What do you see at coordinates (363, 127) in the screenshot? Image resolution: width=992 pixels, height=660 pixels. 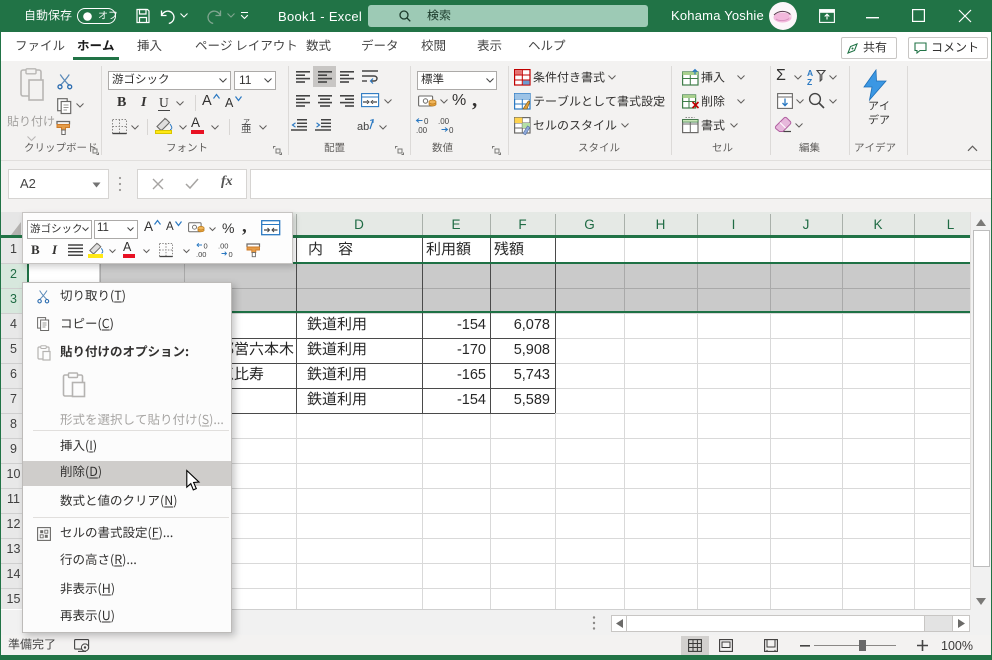 I see `svg-text: ab` at bounding box center [363, 127].